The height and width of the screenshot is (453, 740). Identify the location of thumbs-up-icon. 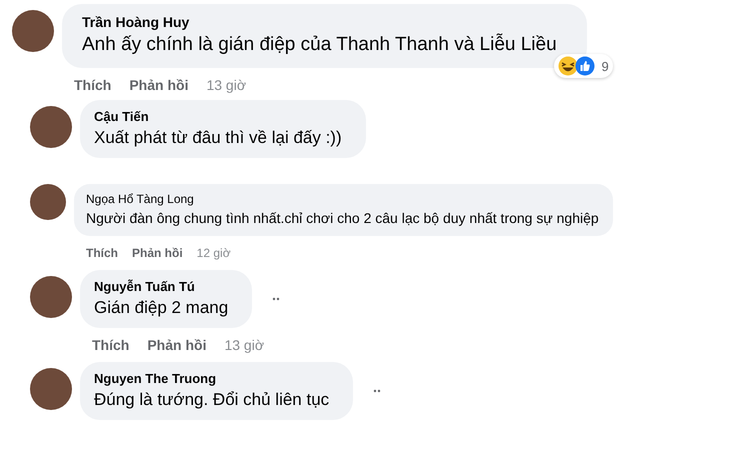
(585, 66).